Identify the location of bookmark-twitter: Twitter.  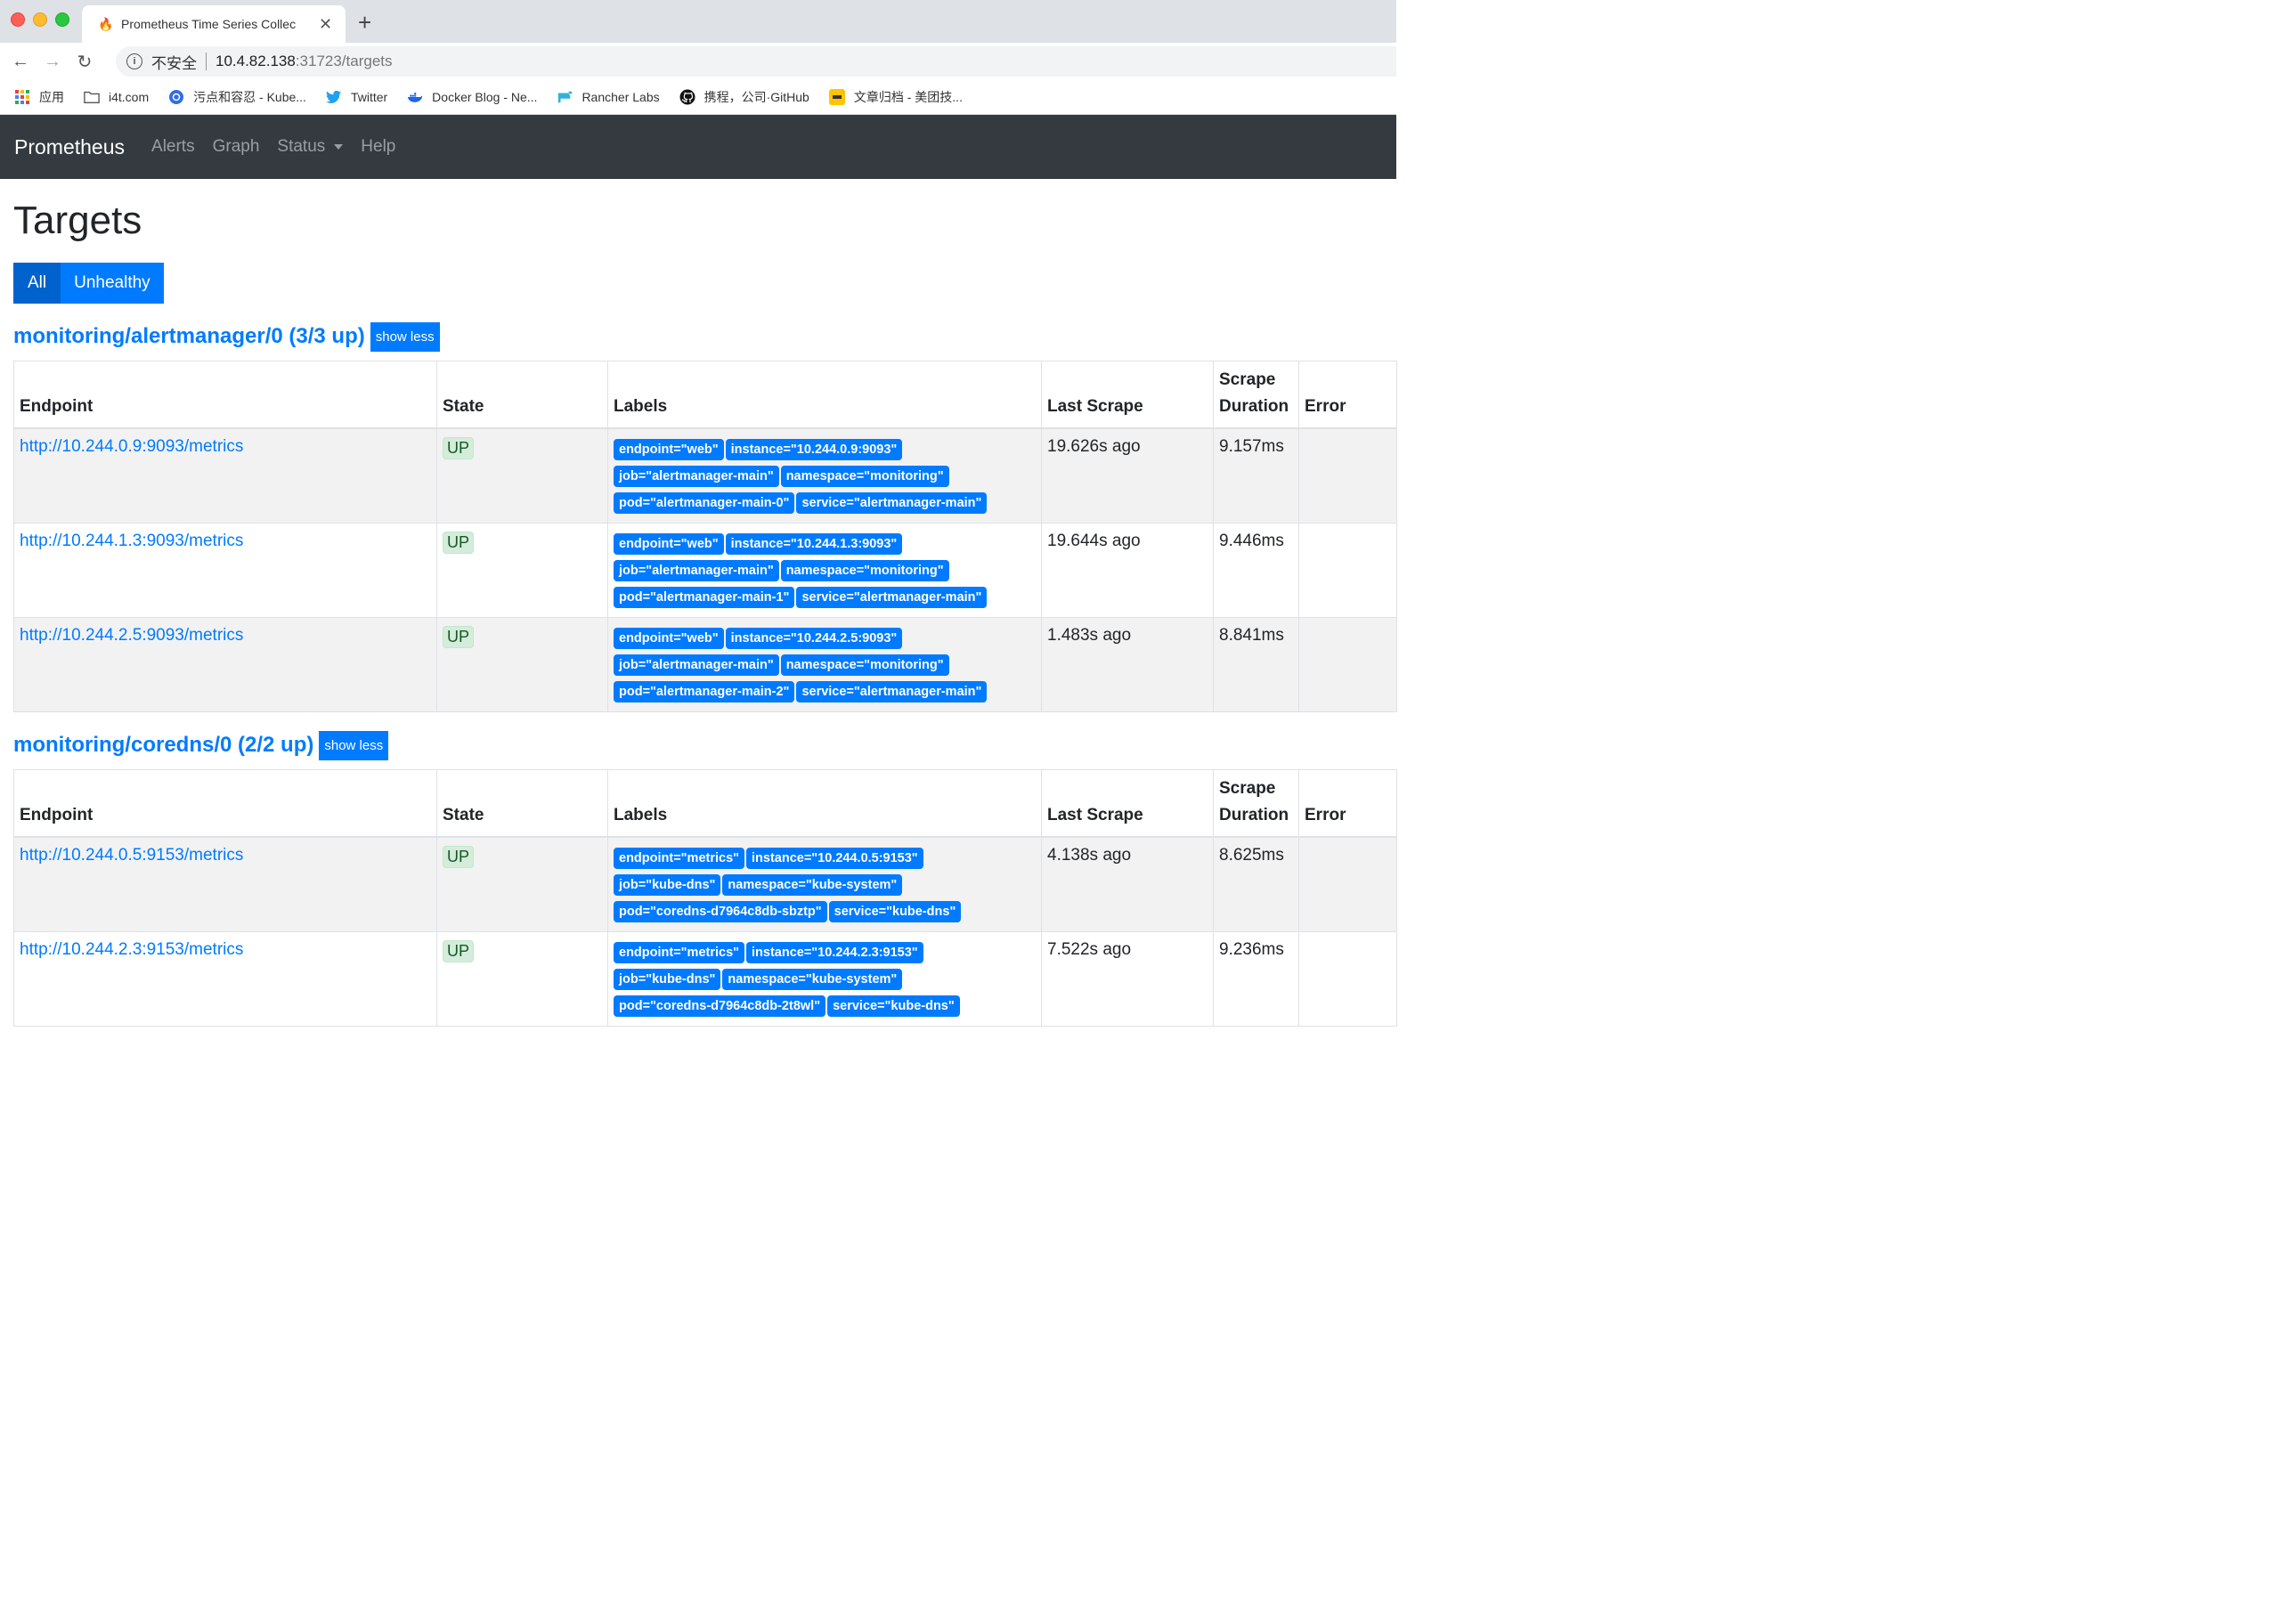
(356, 97).